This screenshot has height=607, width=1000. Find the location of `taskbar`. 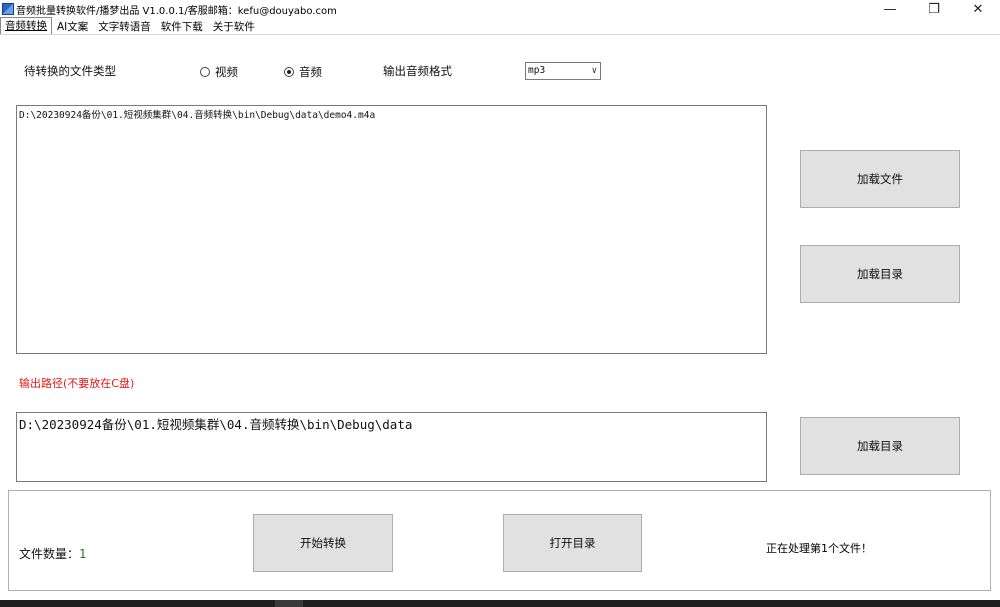

taskbar is located at coordinates (500, 603).